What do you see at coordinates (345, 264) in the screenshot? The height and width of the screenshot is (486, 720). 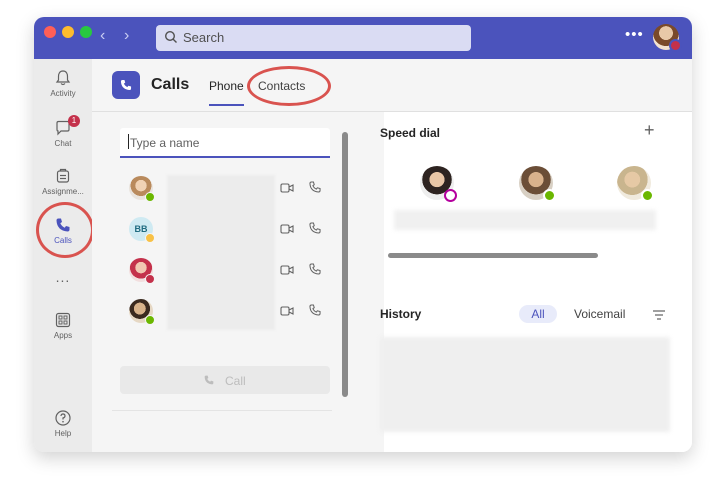 I see `vertical-scrollbar` at bounding box center [345, 264].